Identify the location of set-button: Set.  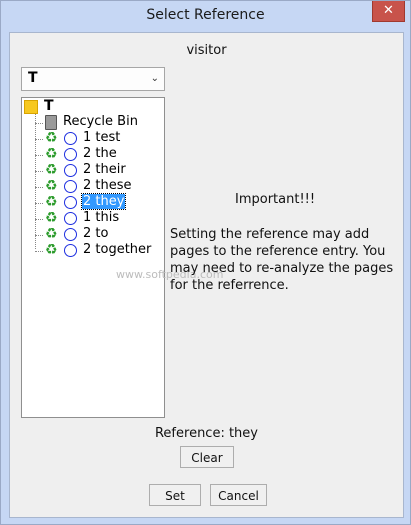
(175, 495).